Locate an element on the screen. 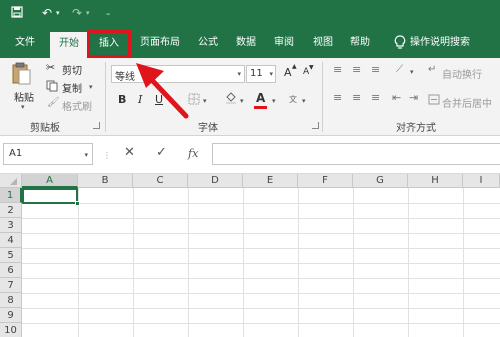 The width and height of the screenshot is (500, 337). undo-icon: ↶ is located at coordinates (47, 13).